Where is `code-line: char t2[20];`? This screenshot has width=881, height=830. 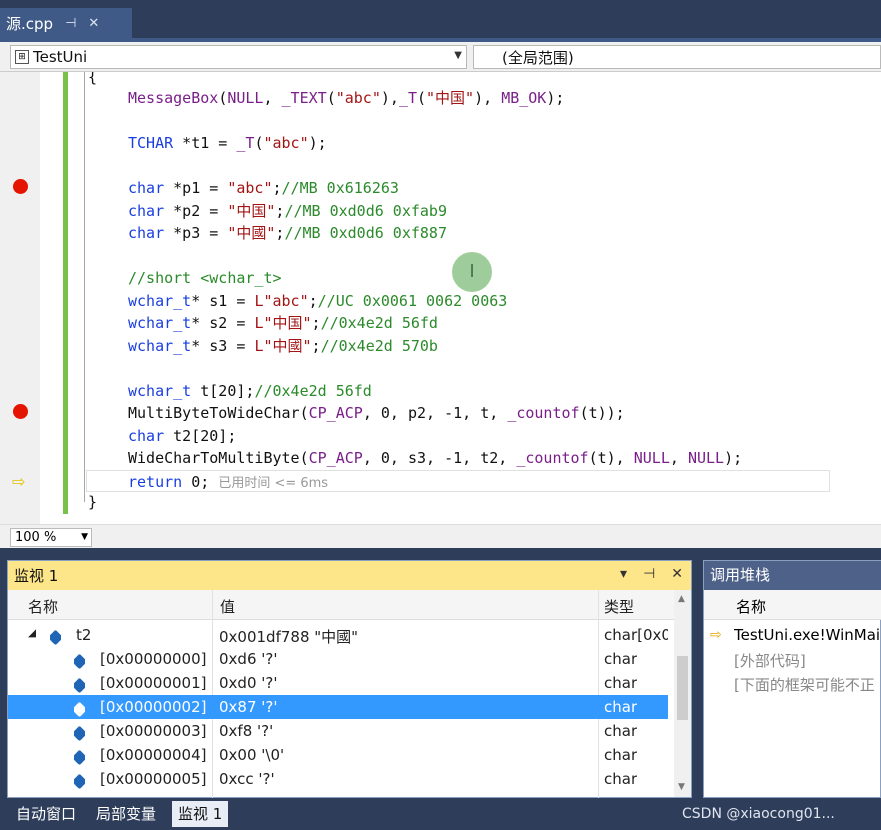 code-line: char t2[20]; is located at coordinates (182, 436).